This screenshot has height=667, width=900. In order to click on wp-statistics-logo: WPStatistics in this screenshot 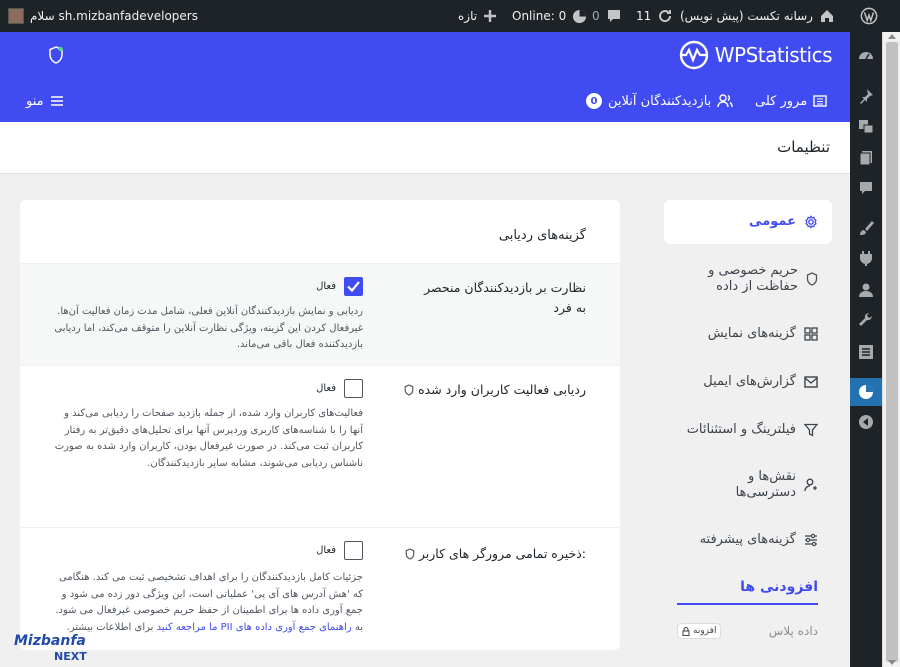, I will do `click(756, 55)`.